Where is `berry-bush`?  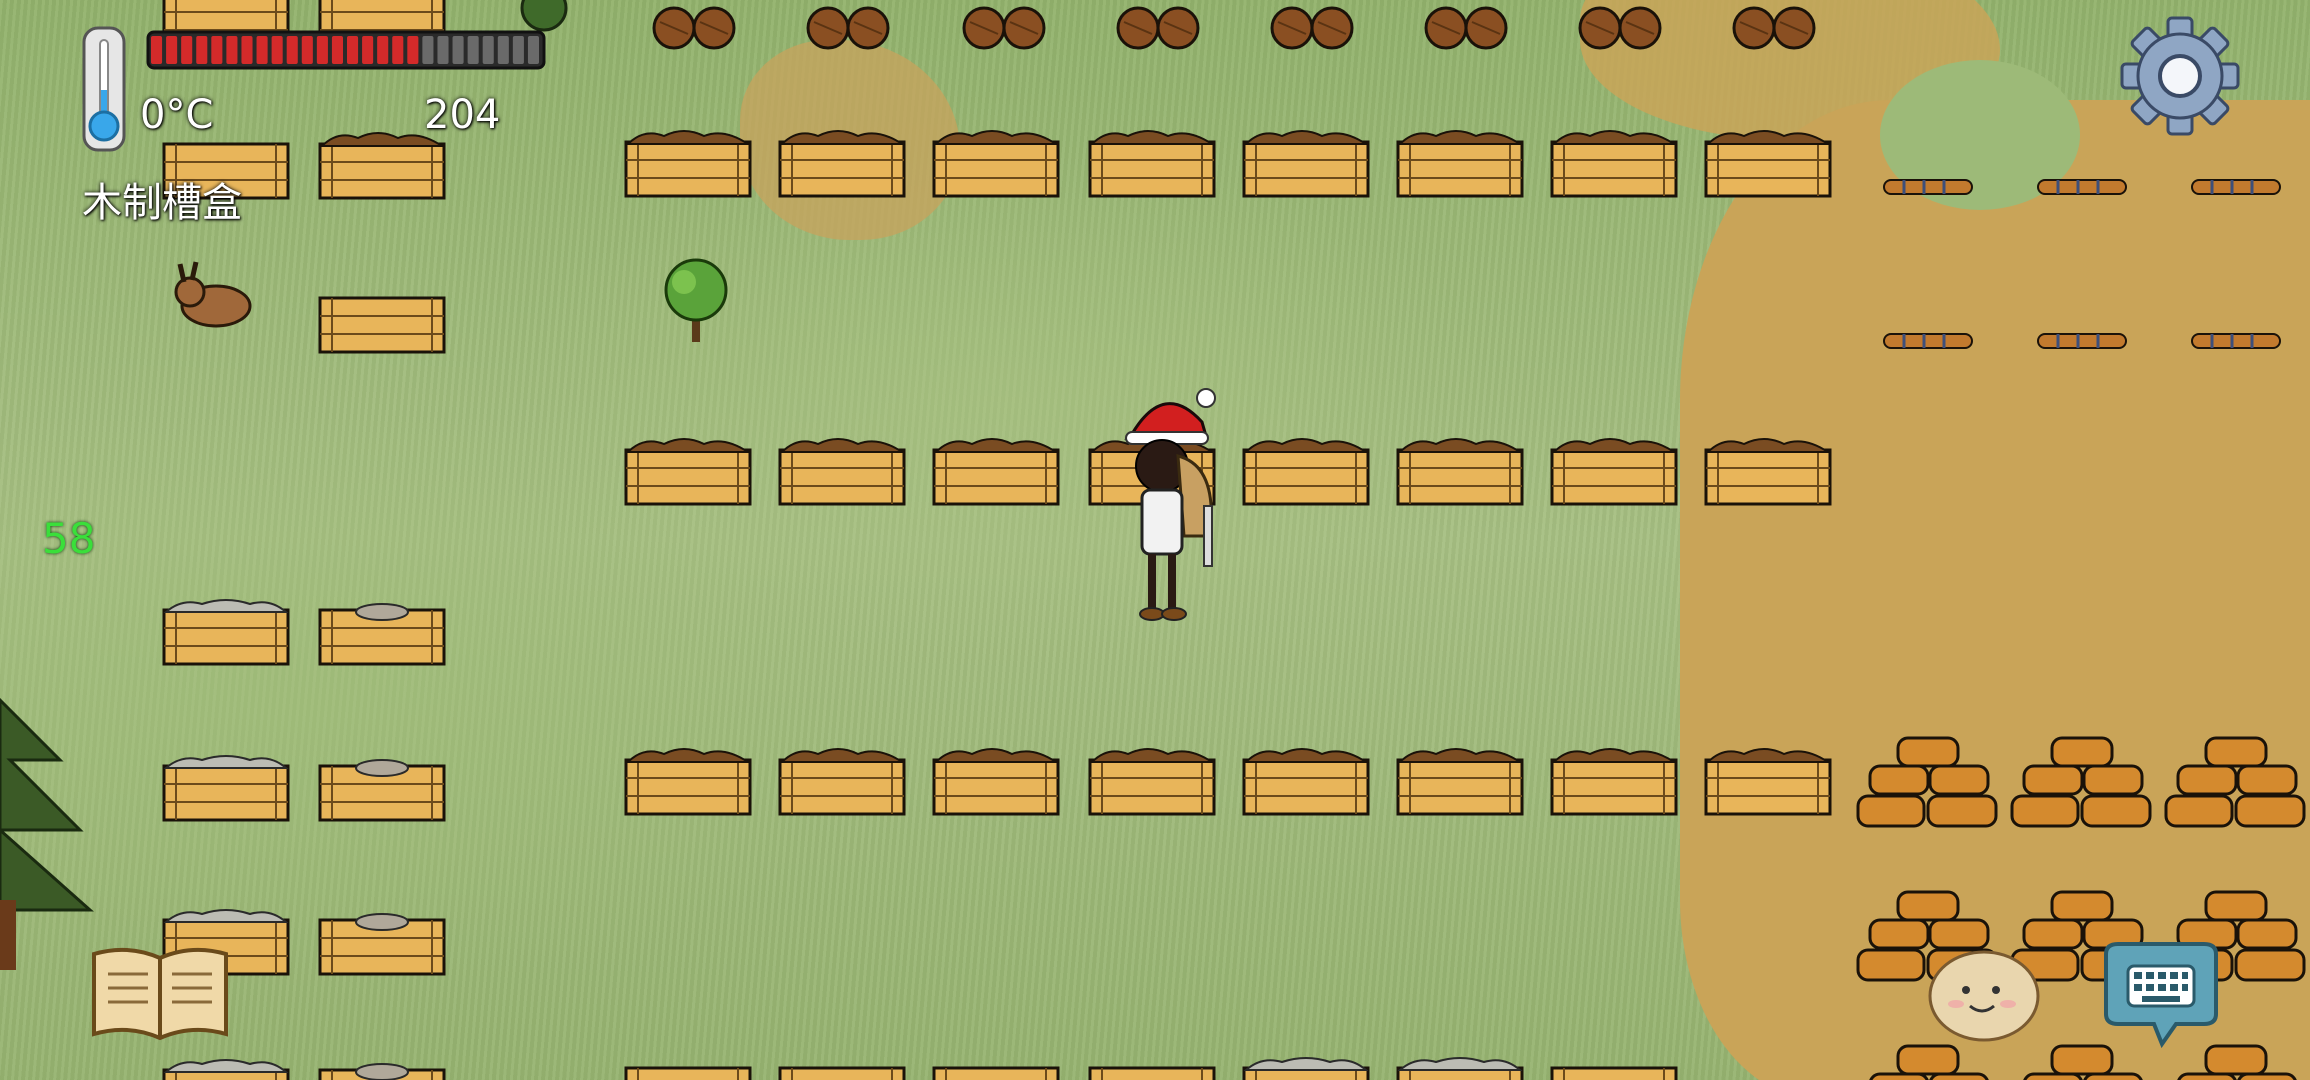 berry-bush is located at coordinates (544, 16).